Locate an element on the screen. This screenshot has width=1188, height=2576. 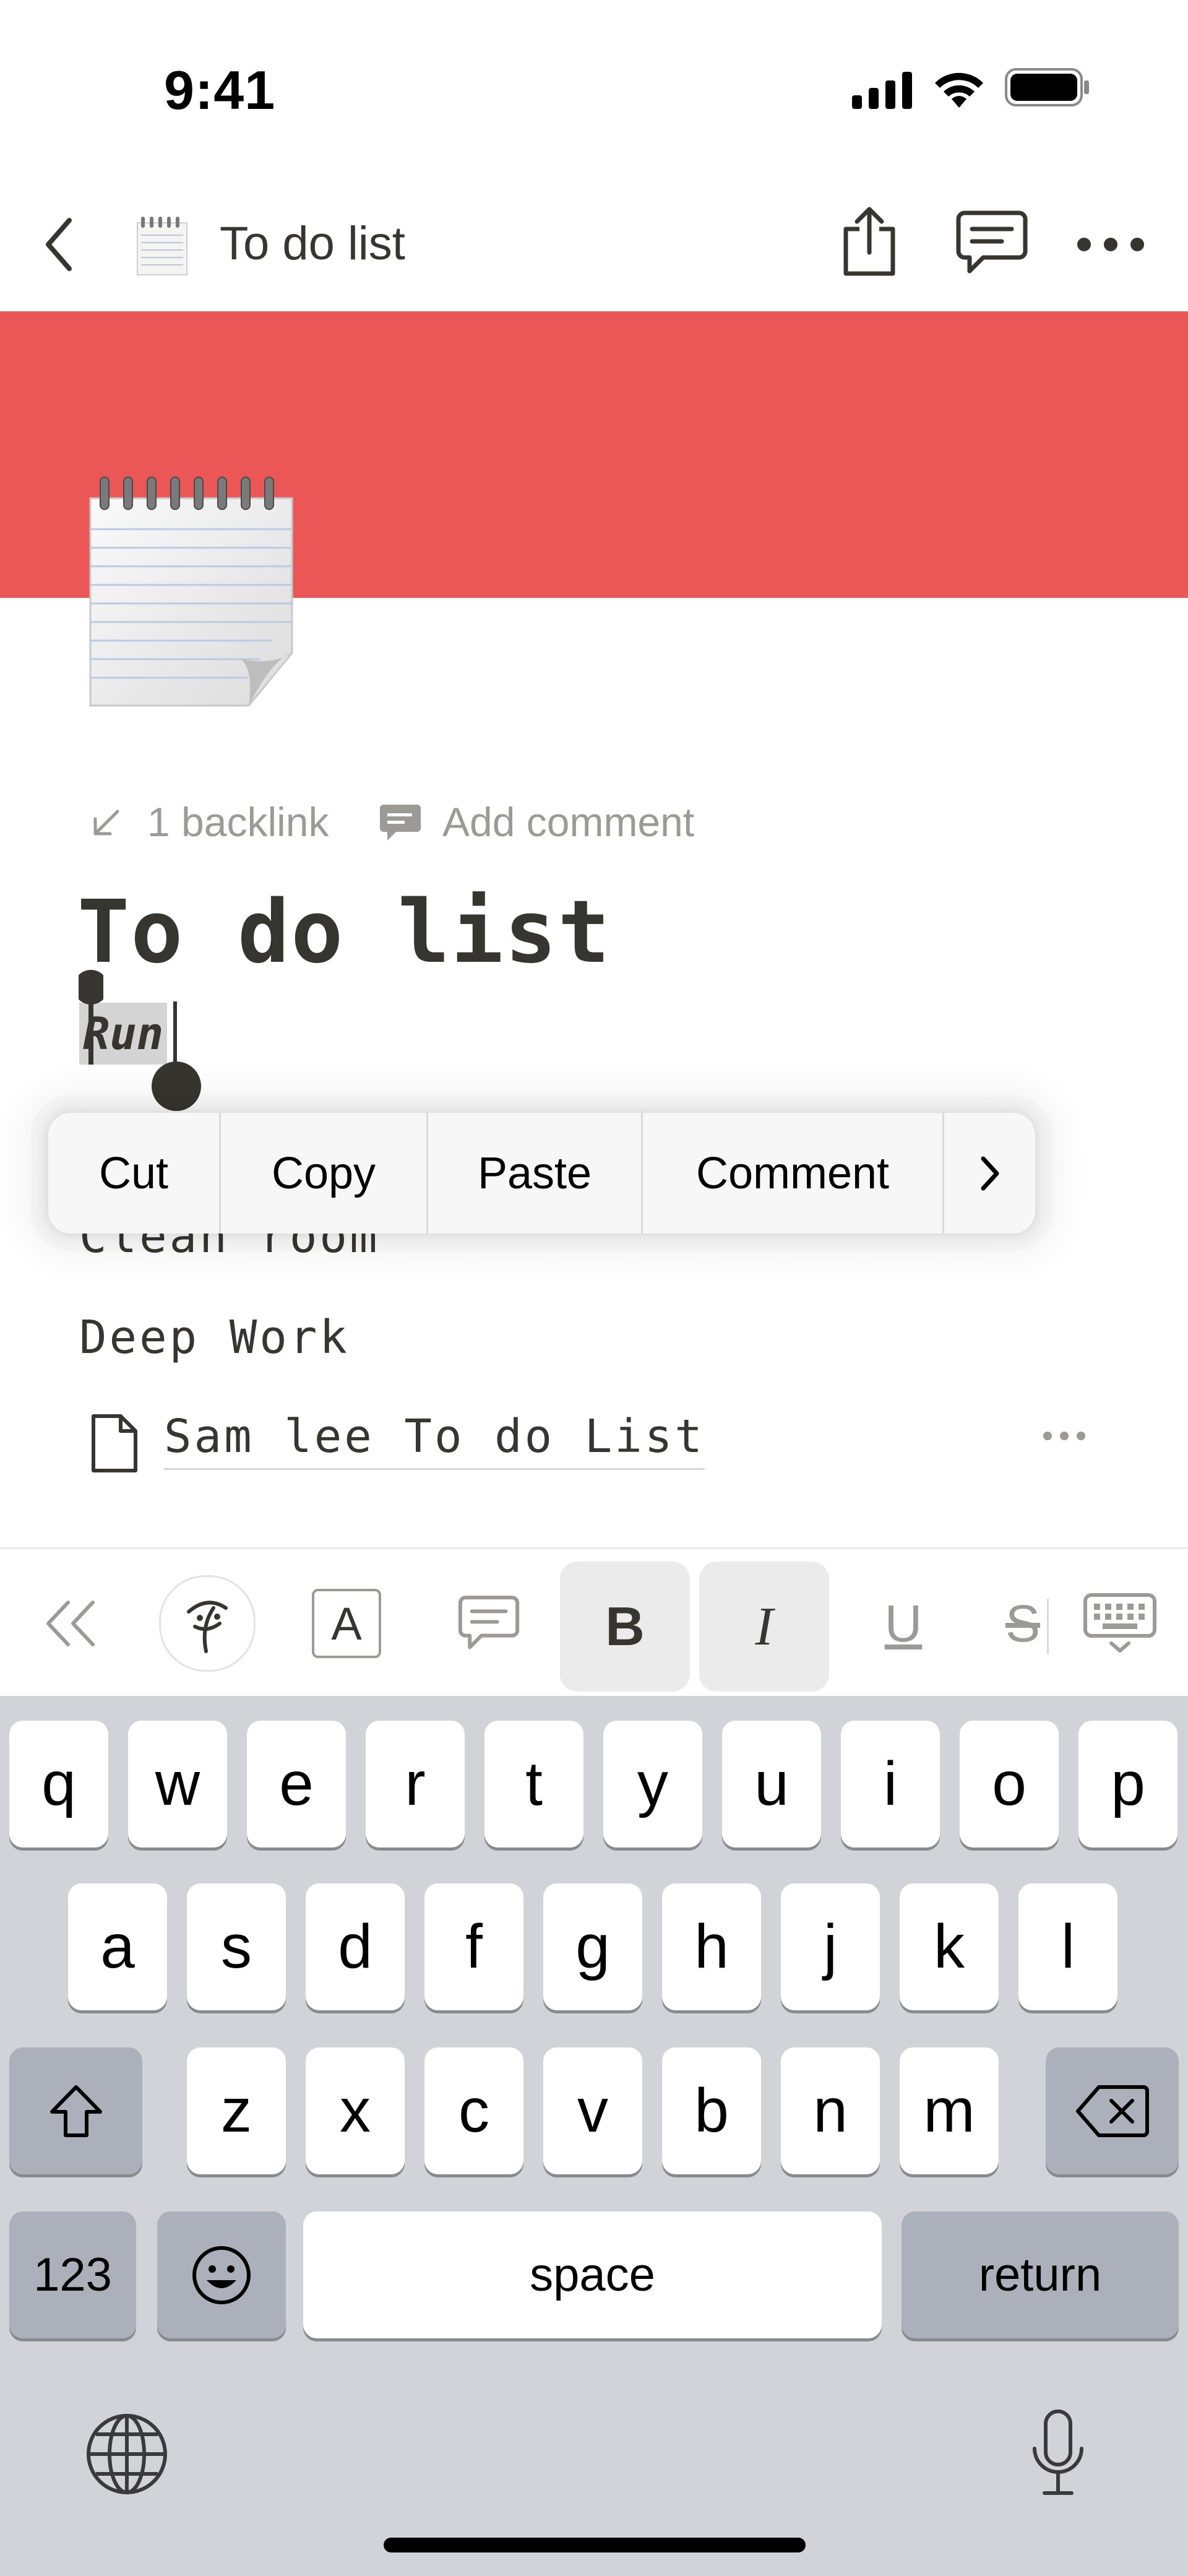
signal-icon is located at coordinates (883, 92).